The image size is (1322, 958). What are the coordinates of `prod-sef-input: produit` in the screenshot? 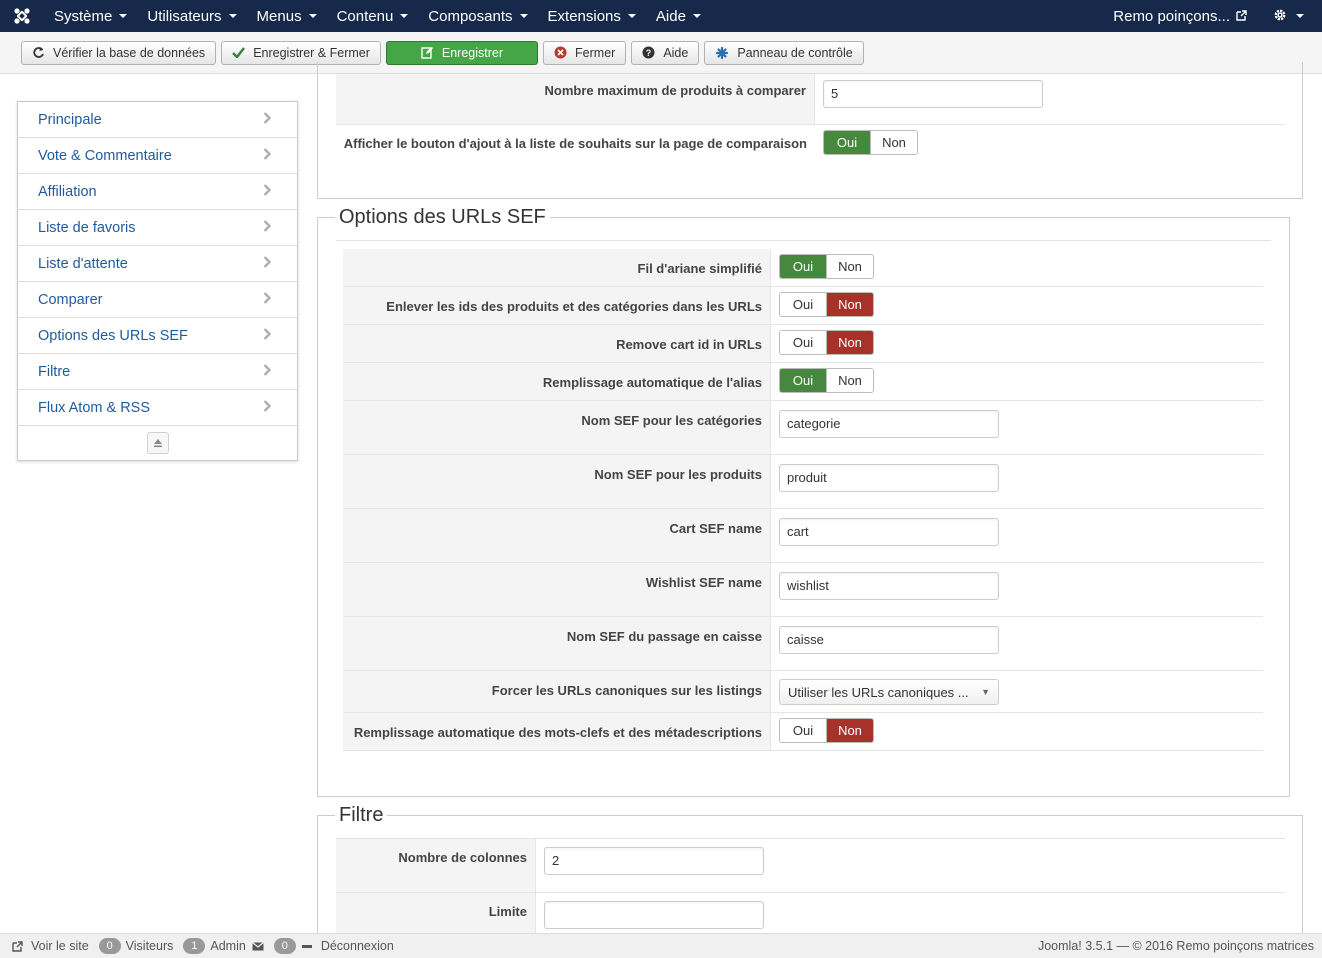 It's located at (889, 478).